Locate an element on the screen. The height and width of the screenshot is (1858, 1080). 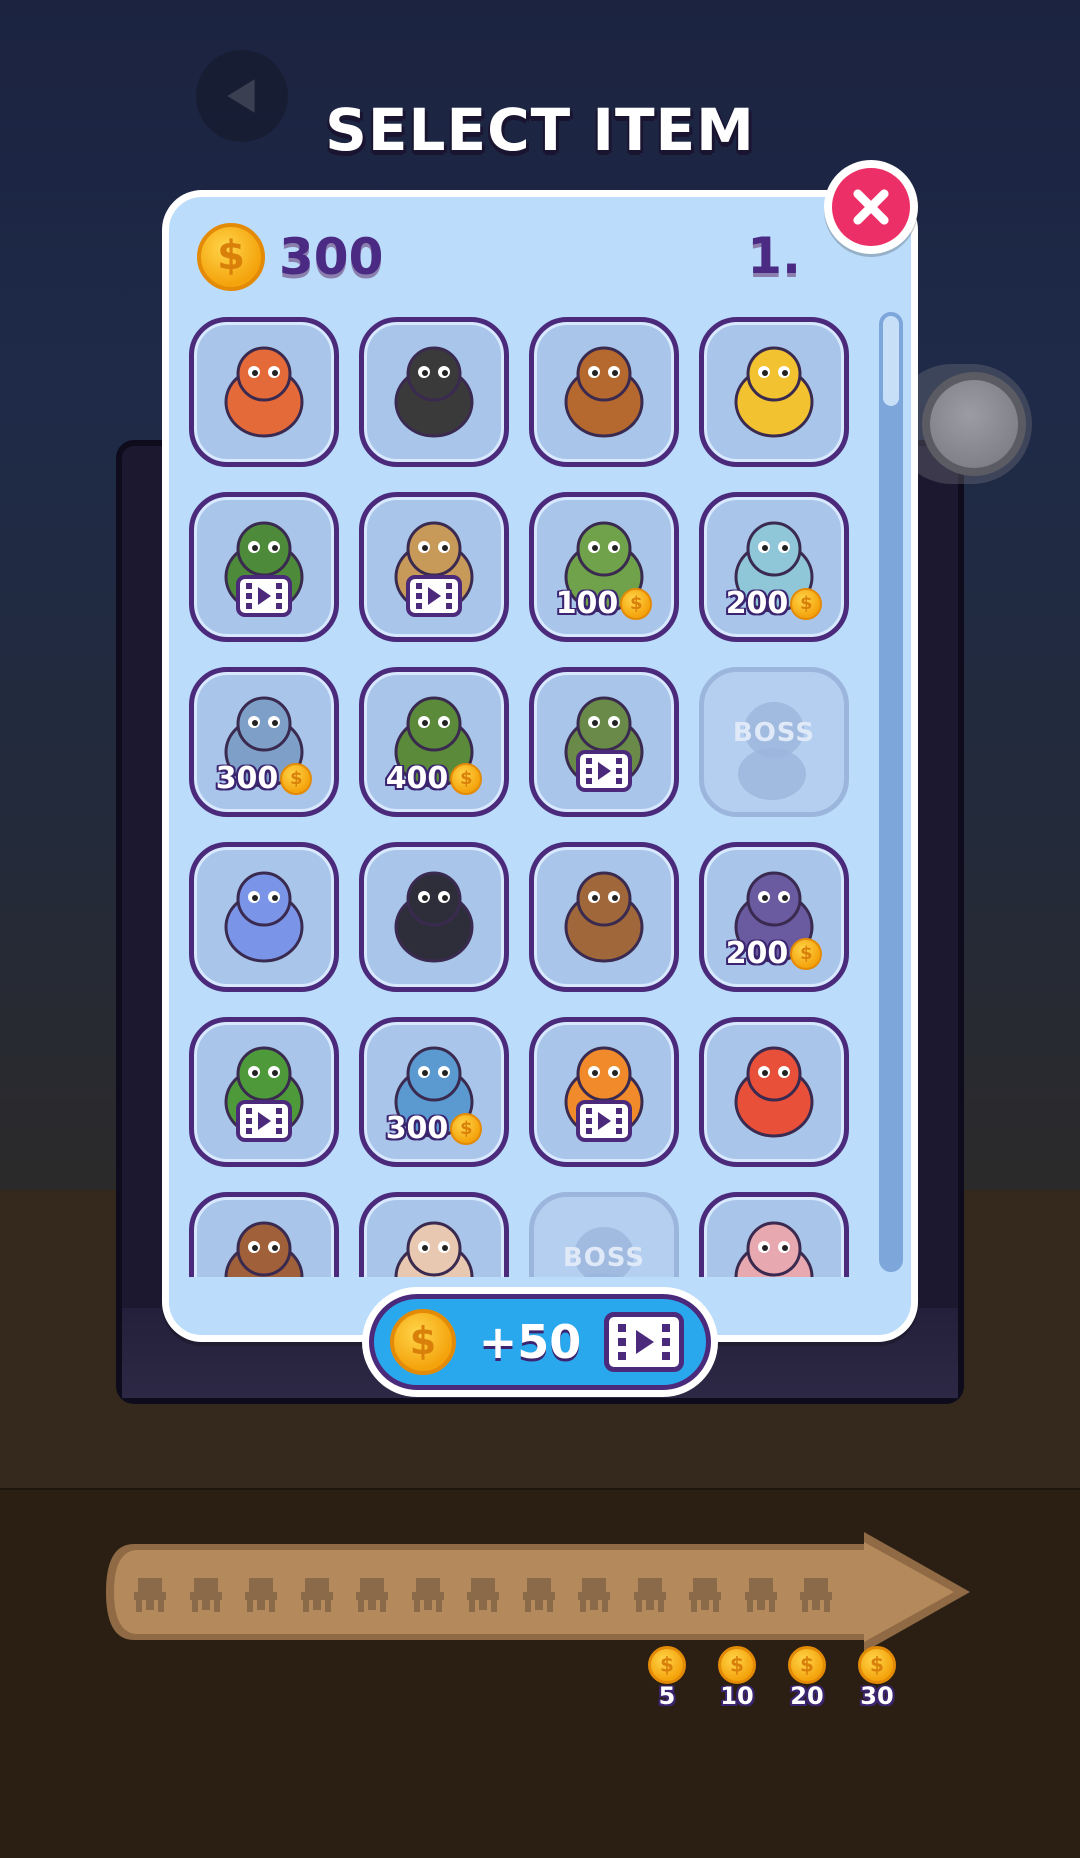
milestone-value: 20 is located at coordinates (807, 1696).